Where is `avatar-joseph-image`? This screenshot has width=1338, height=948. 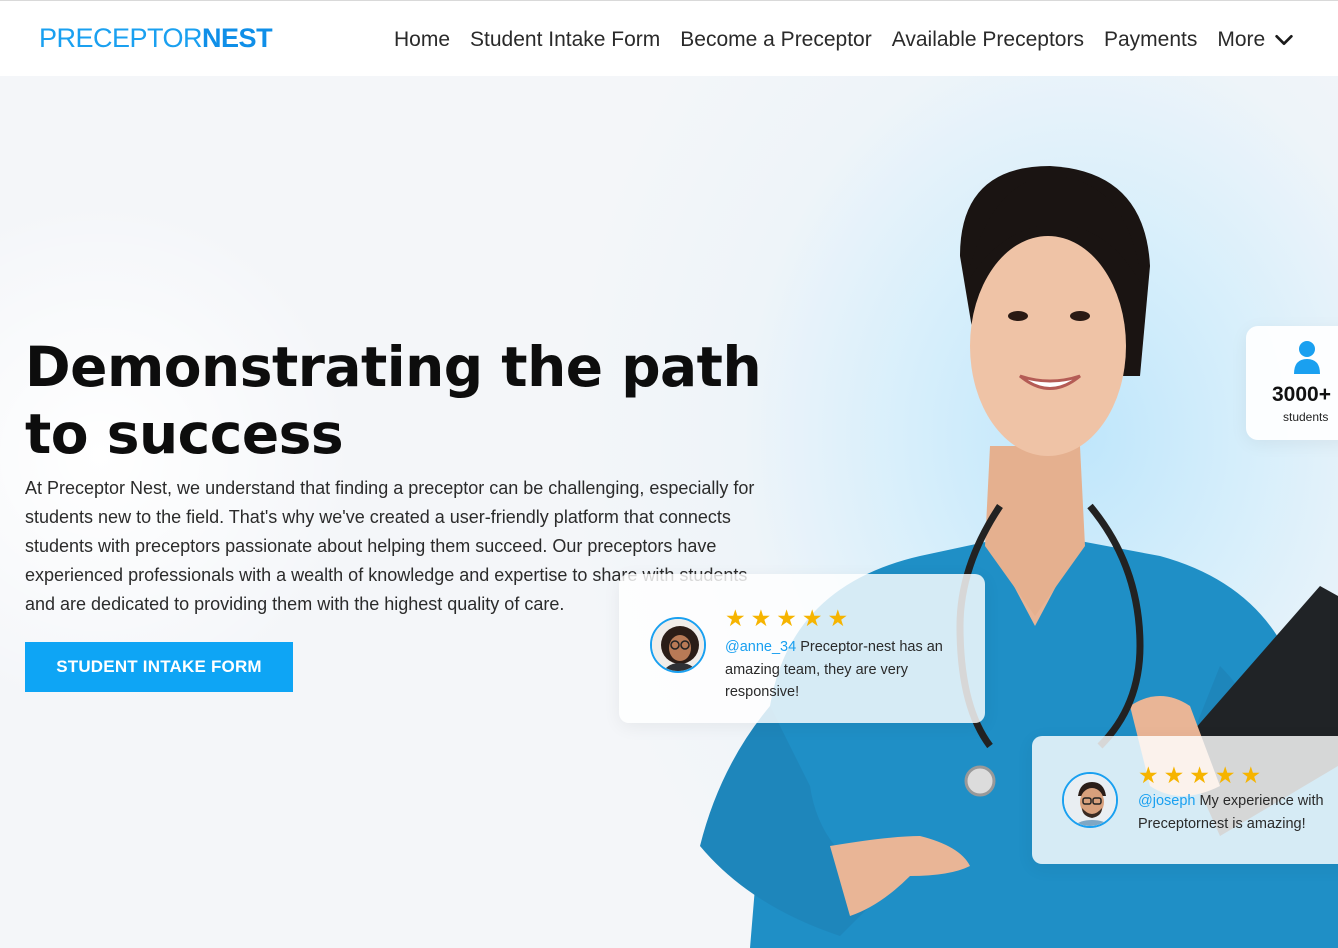 avatar-joseph-image is located at coordinates (1090, 800).